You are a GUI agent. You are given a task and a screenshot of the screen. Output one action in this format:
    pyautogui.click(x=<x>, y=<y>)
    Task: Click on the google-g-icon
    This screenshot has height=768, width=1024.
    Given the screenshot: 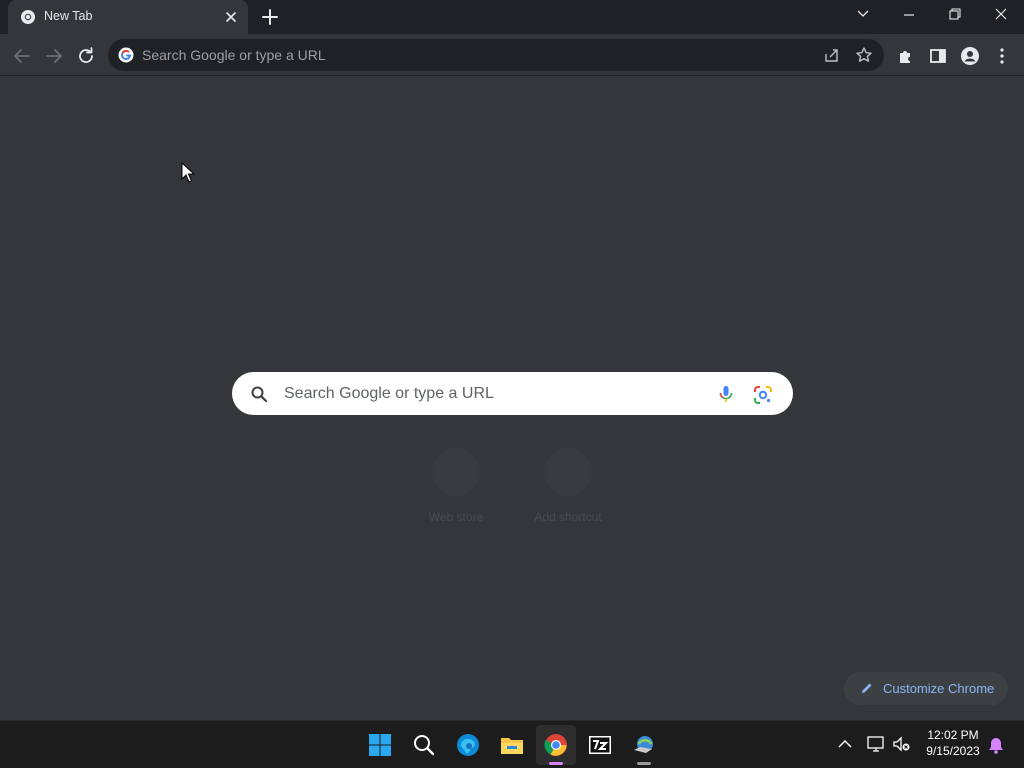 What is the action you would take?
    pyautogui.click(x=126, y=55)
    